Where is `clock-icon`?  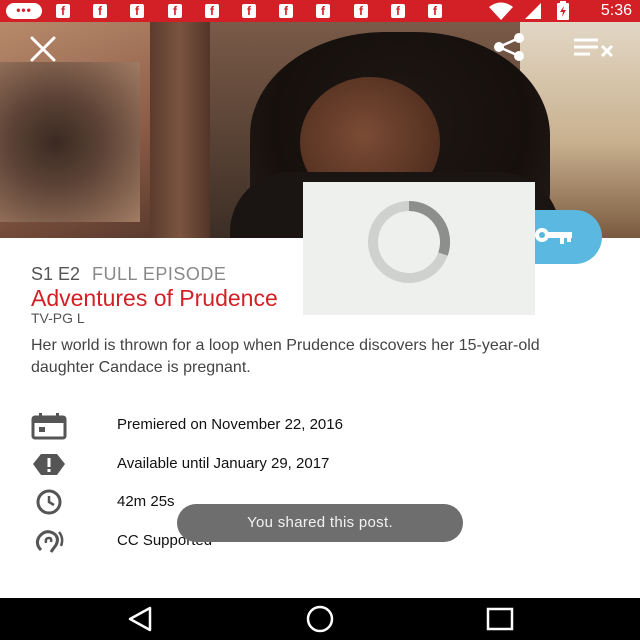
clock-icon is located at coordinates (49, 502).